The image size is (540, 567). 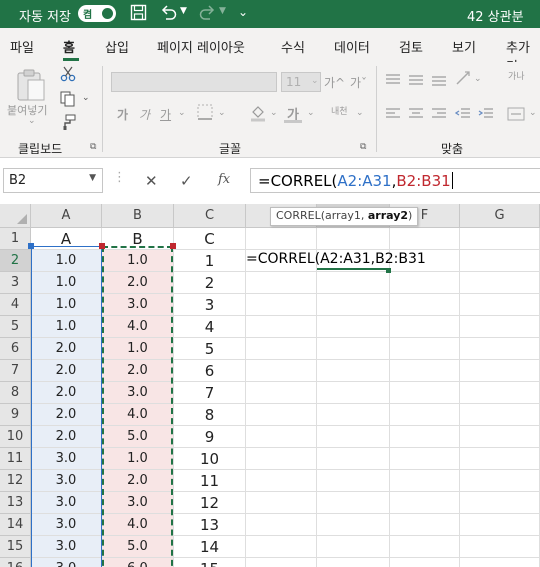 What do you see at coordinates (169, 14) in the screenshot?
I see `undo-icon` at bounding box center [169, 14].